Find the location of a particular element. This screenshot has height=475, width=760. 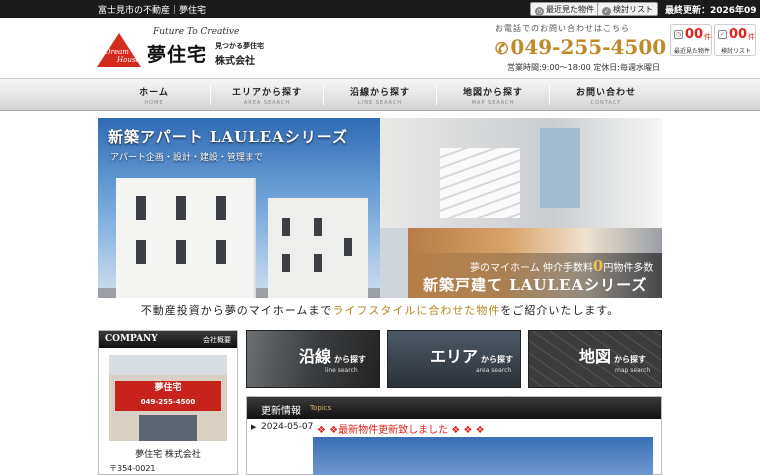

store-sign-name: 夢住宅 is located at coordinates (168, 388).